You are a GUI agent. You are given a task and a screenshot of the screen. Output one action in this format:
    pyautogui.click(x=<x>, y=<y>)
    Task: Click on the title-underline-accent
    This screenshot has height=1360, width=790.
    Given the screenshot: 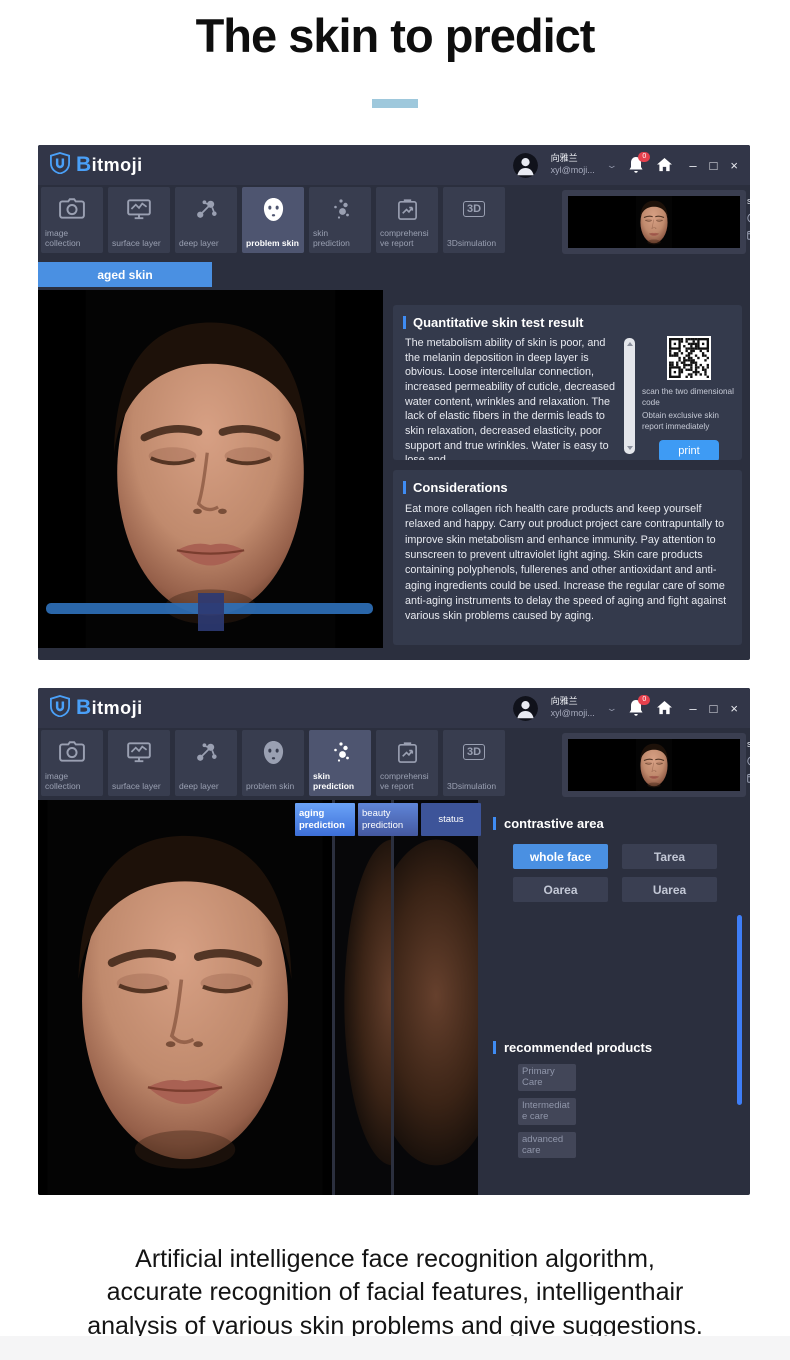 What is the action you would take?
    pyautogui.click(x=395, y=103)
    